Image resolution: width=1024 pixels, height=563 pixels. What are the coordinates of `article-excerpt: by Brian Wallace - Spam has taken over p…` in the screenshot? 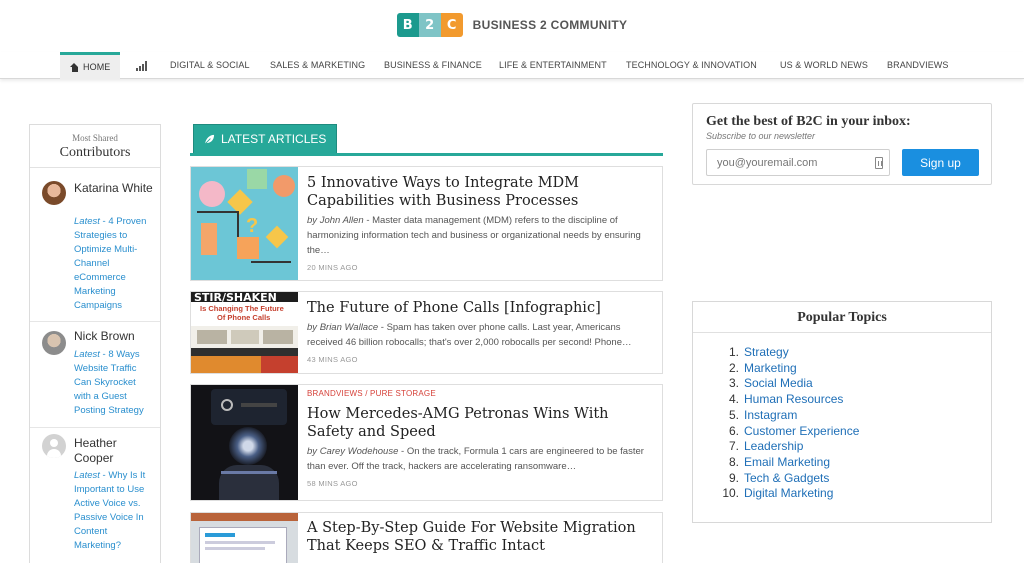 It's located at (480, 335).